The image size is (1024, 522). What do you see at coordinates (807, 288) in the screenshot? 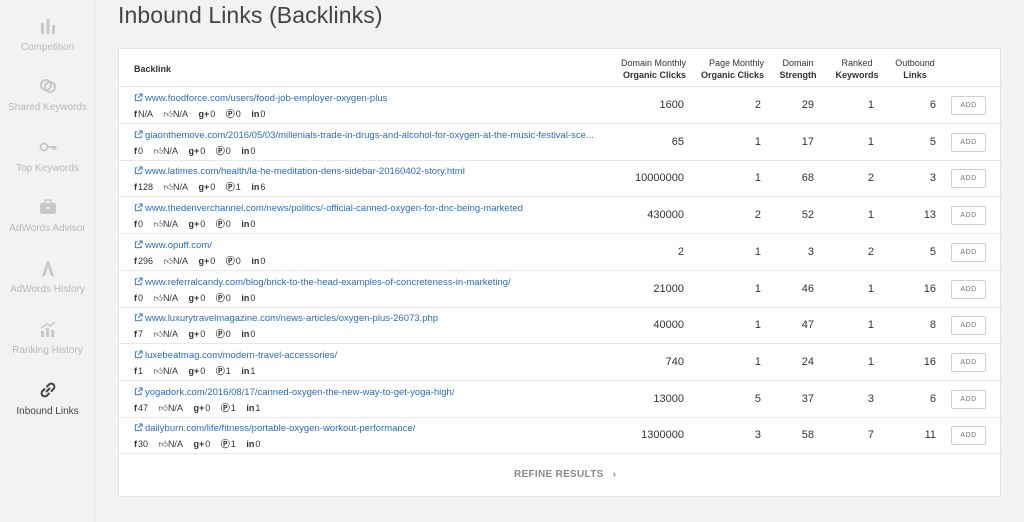
I see `domain-strength: 46` at bounding box center [807, 288].